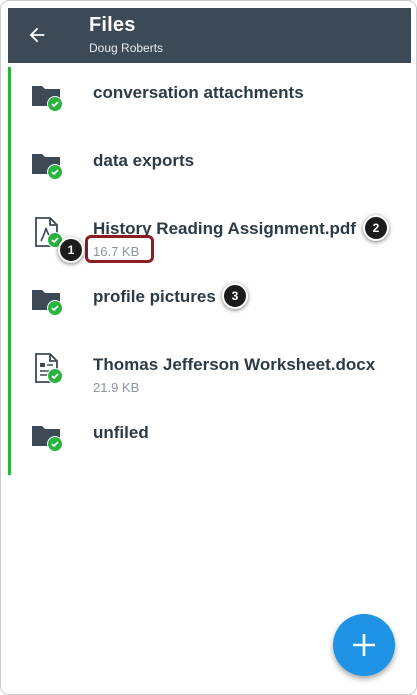 This screenshot has height=695, width=417. Describe the element at coordinates (235, 296) in the screenshot. I see `callout-3: 3` at that location.